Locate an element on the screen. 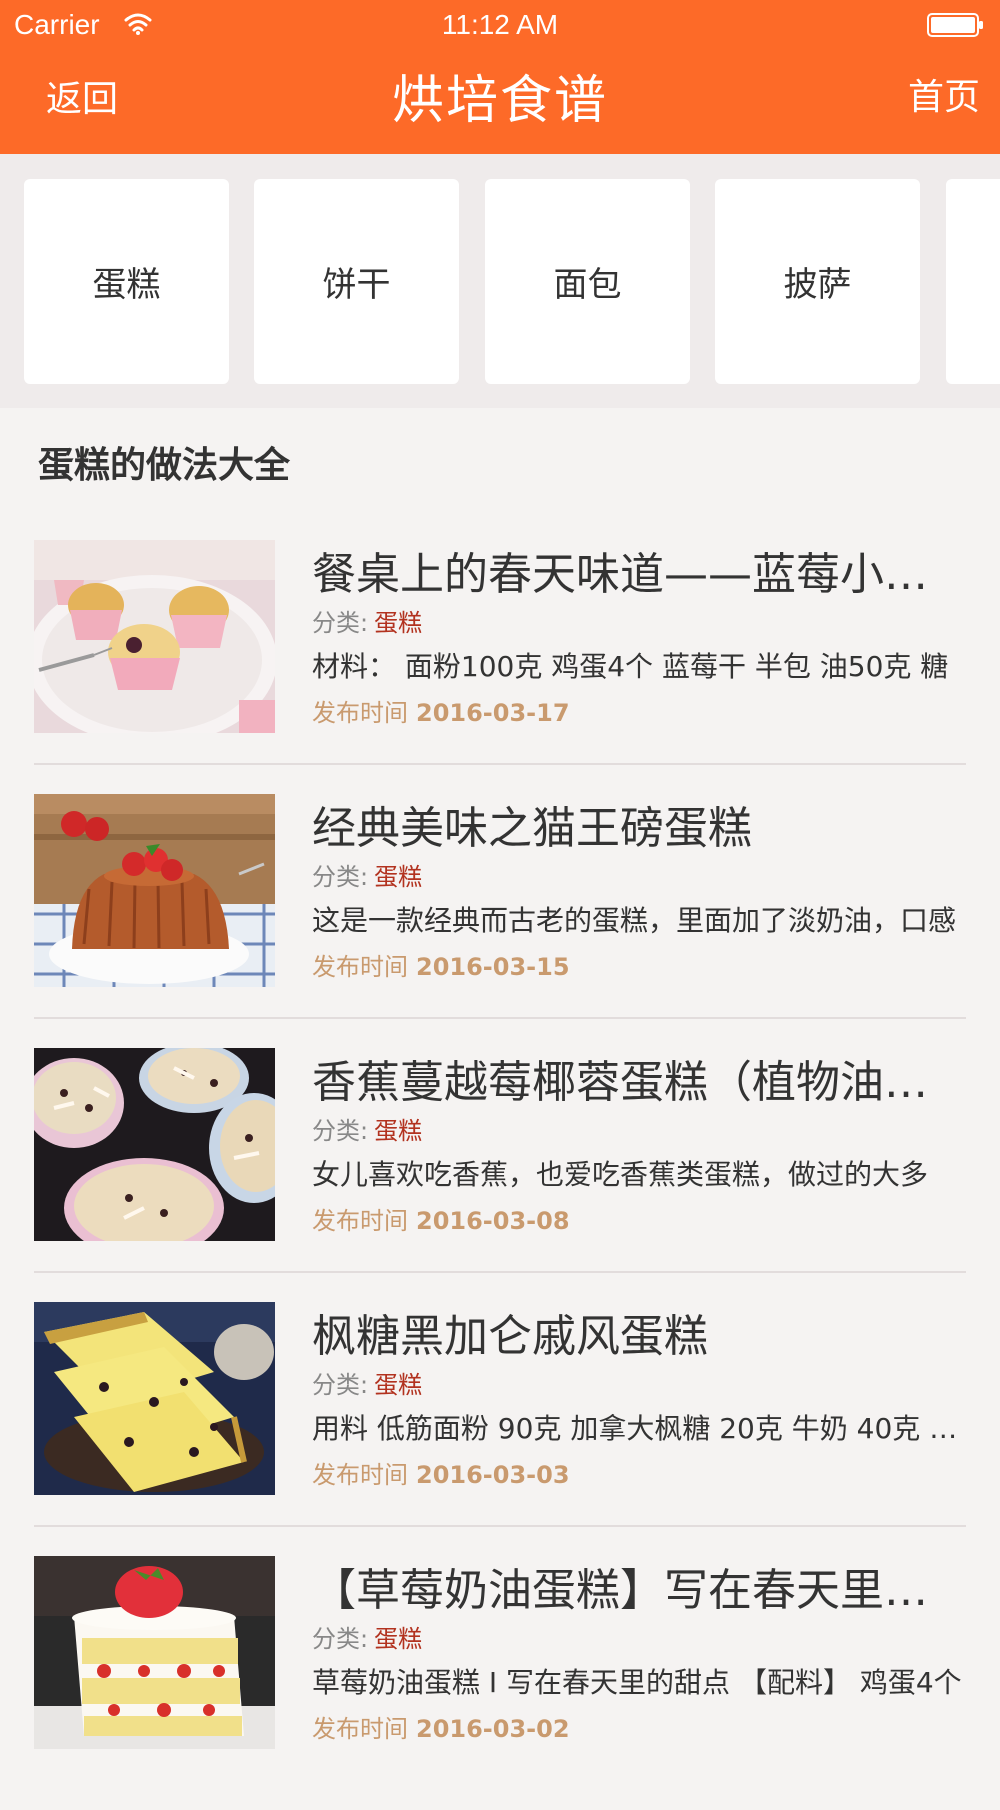  recipe-title: 经典美味之猫王磅蛋糕 is located at coordinates (532, 828).